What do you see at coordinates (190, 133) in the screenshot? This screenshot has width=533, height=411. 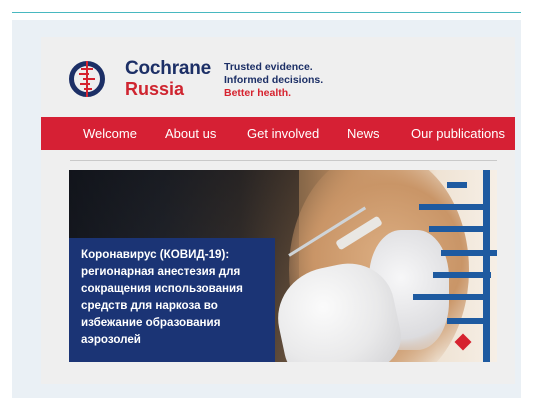 I see `nav-item-about-us: About us` at bounding box center [190, 133].